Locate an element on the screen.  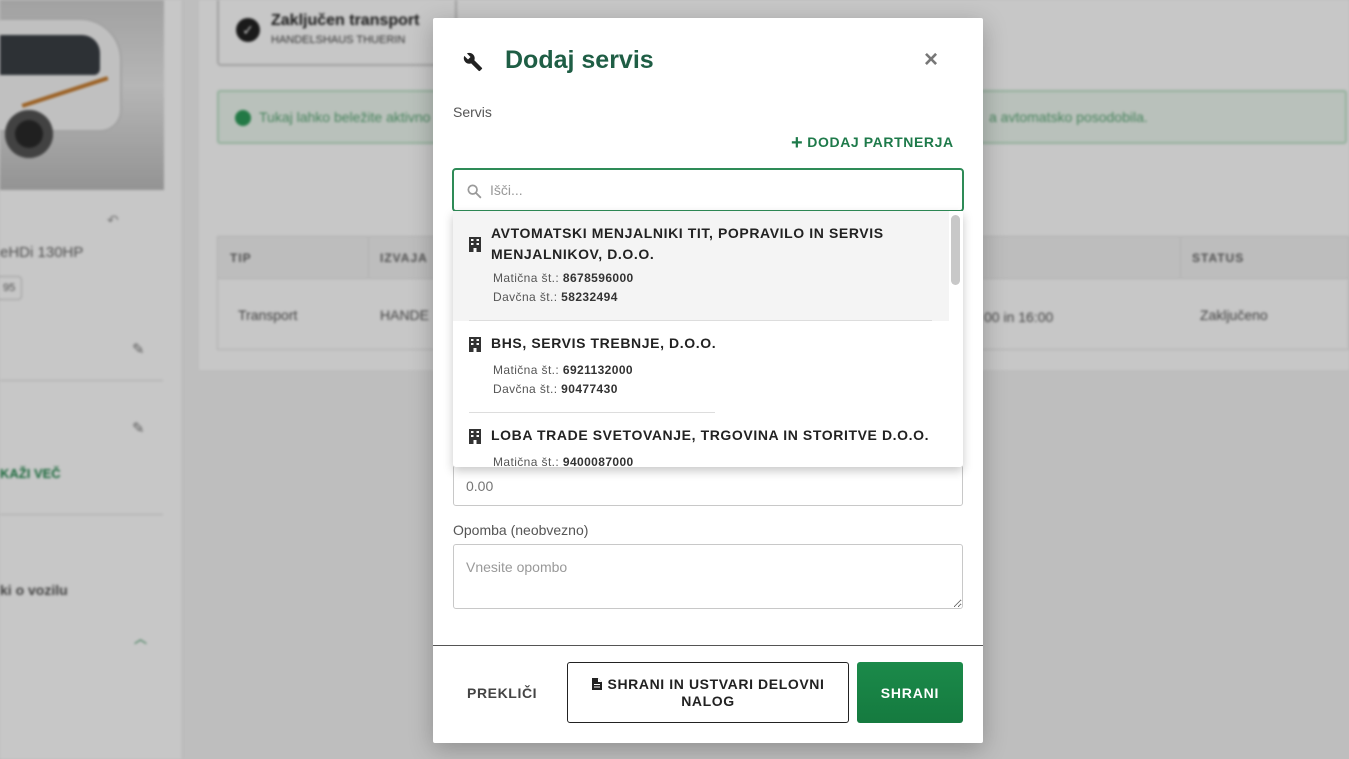
add-partner-button: + DODAJ PARTNERJA is located at coordinates (872, 143).